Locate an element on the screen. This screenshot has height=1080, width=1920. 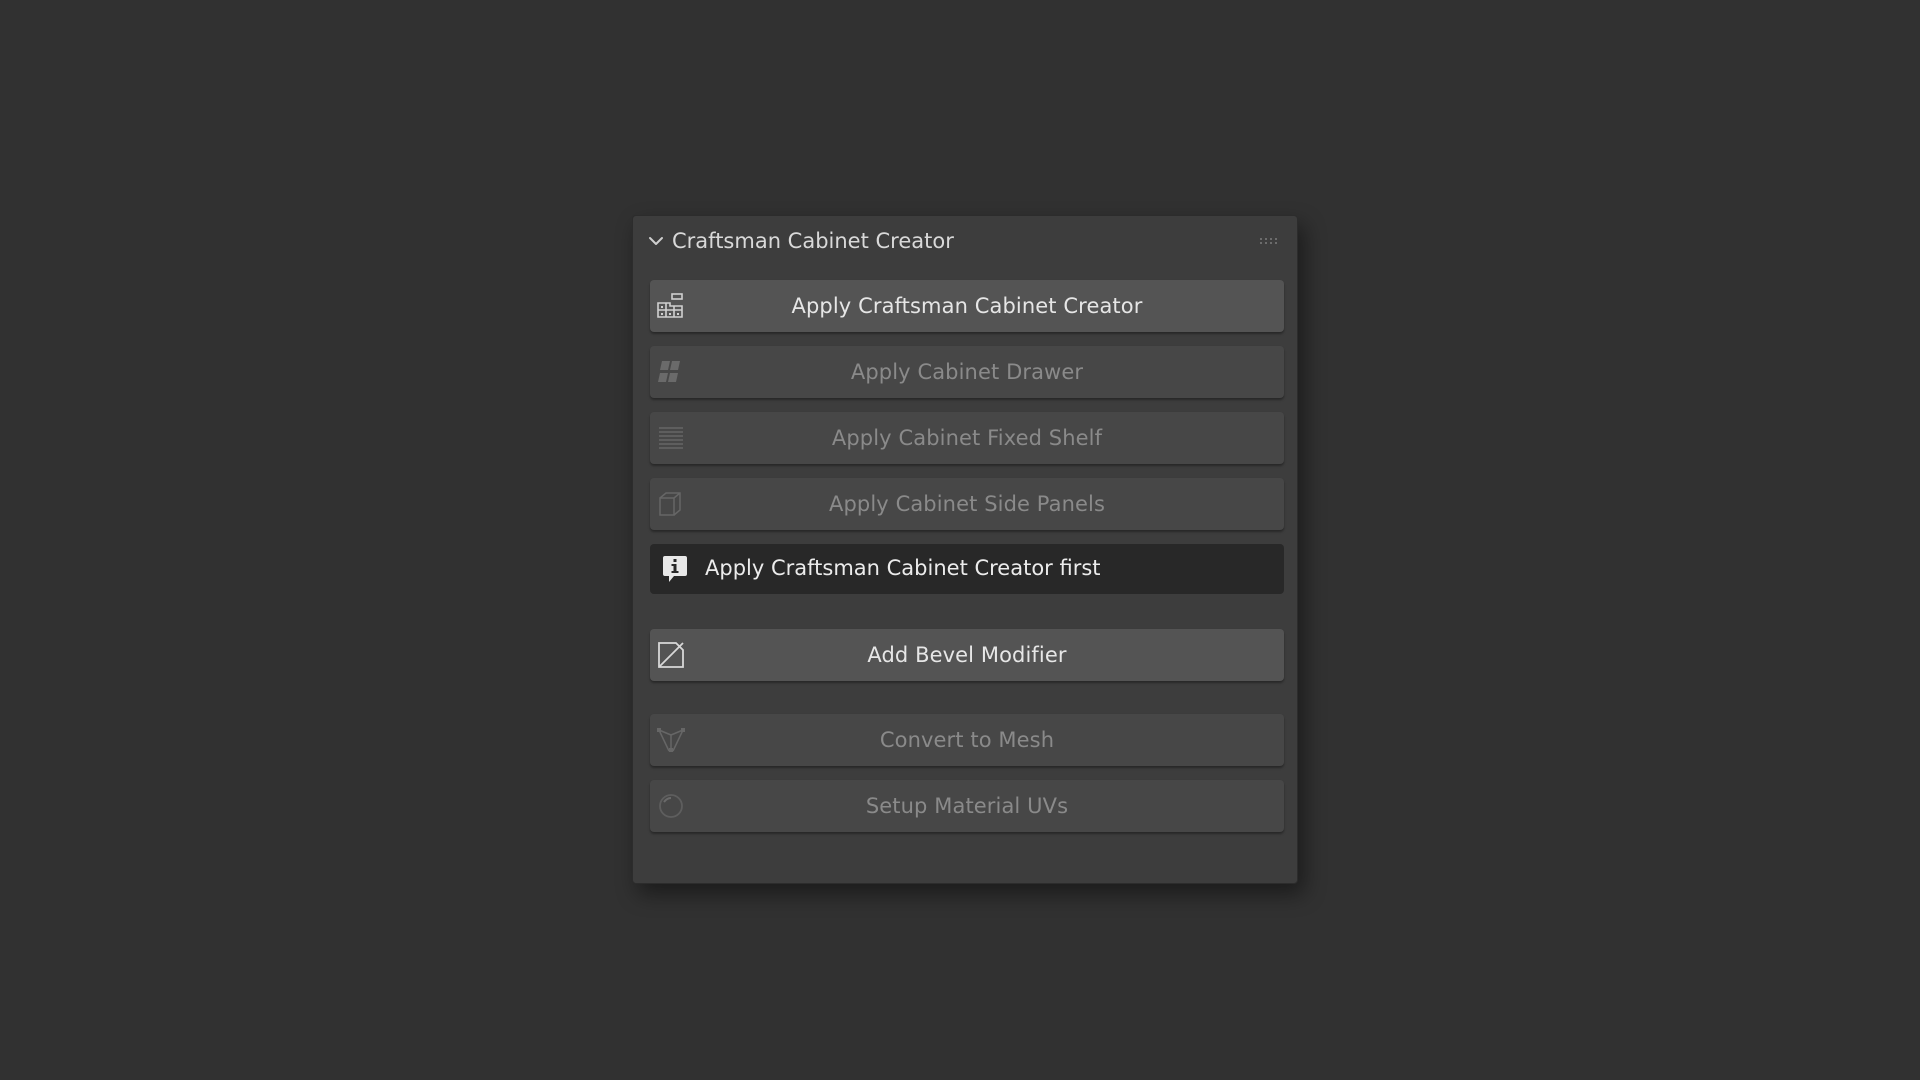
apply-cabinet-fixed-shelf-button: Apply Cabinet Fixed Shelf is located at coordinates (967, 438).